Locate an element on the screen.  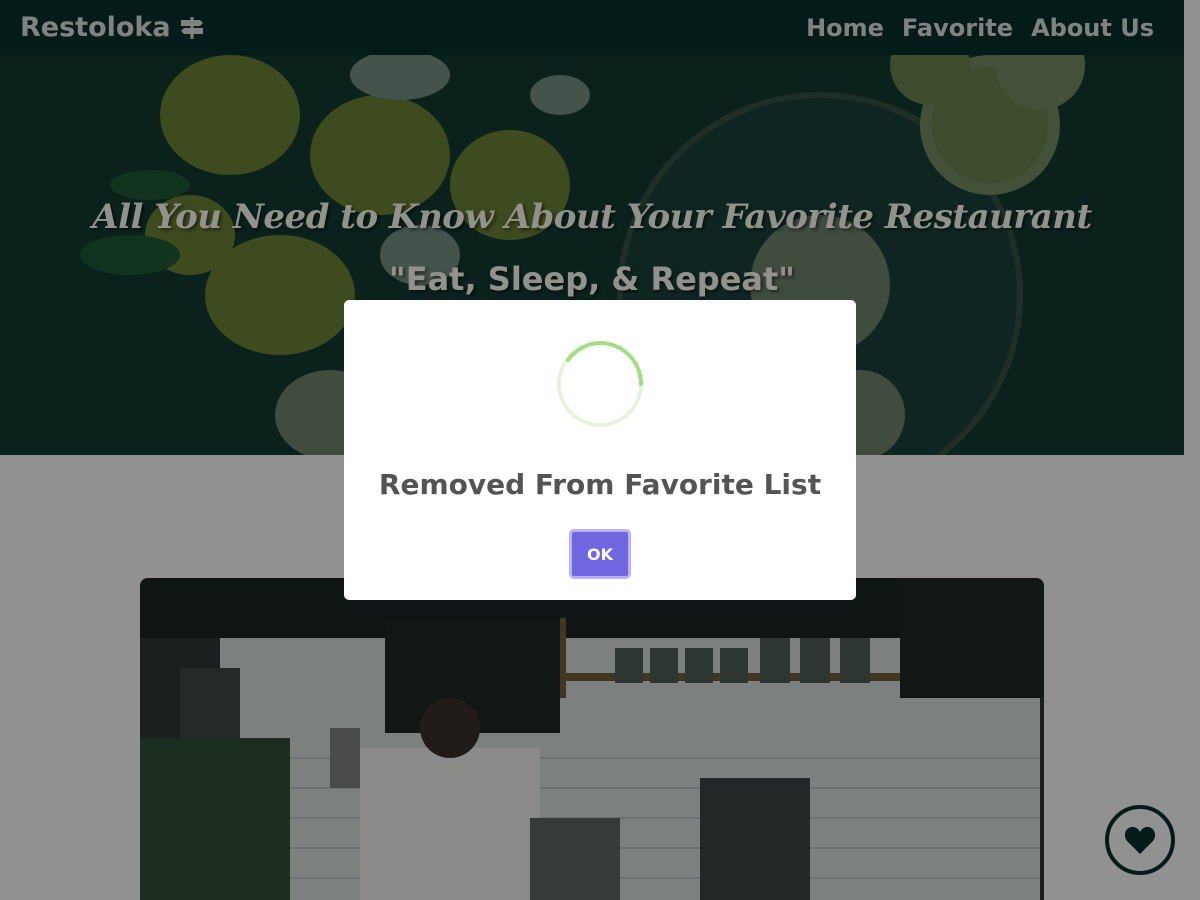
ok-button: OK is located at coordinates (600, 554).